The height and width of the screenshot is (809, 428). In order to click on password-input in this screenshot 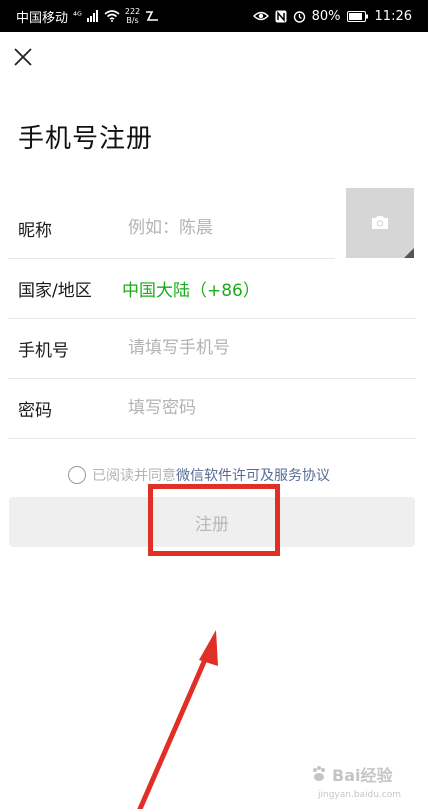, I will do `click(228, 408)`.